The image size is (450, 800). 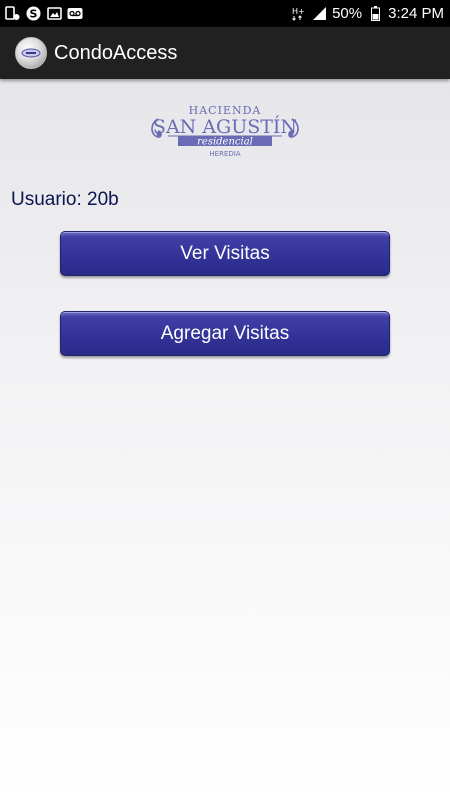 What do you see at coordinates (31, 53) in the screenshot?
I see `app-logo-icon` at bounding box center [31, 53].